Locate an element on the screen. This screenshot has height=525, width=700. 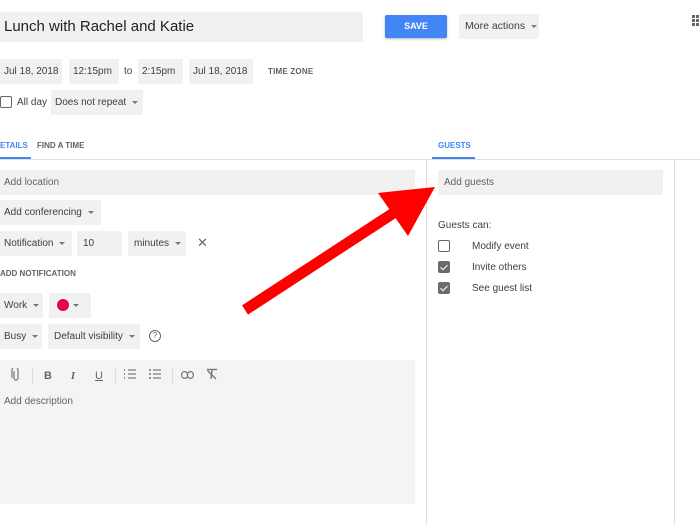
tabs-divider is located at coordinates (350, 159).